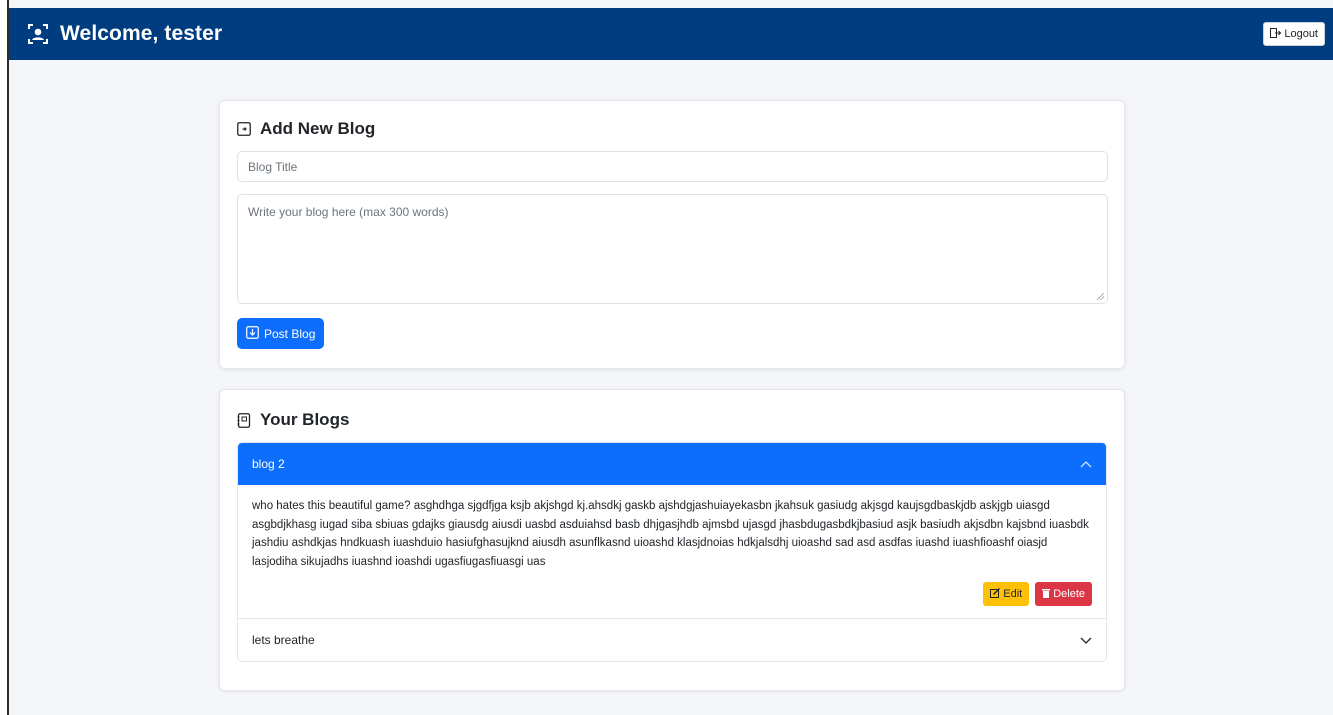 This screenshot has height=715, width=1333. I want to click on blog-content-textarea: Write your blog here (max 300 words), so click(672, 249).